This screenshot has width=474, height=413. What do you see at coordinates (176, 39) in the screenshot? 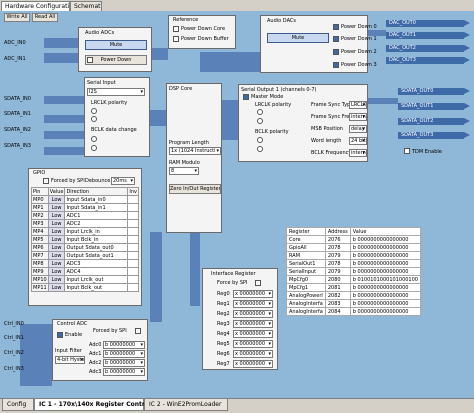
I see `power-down-buffer-checkbox` at bounding box center [176, 39].